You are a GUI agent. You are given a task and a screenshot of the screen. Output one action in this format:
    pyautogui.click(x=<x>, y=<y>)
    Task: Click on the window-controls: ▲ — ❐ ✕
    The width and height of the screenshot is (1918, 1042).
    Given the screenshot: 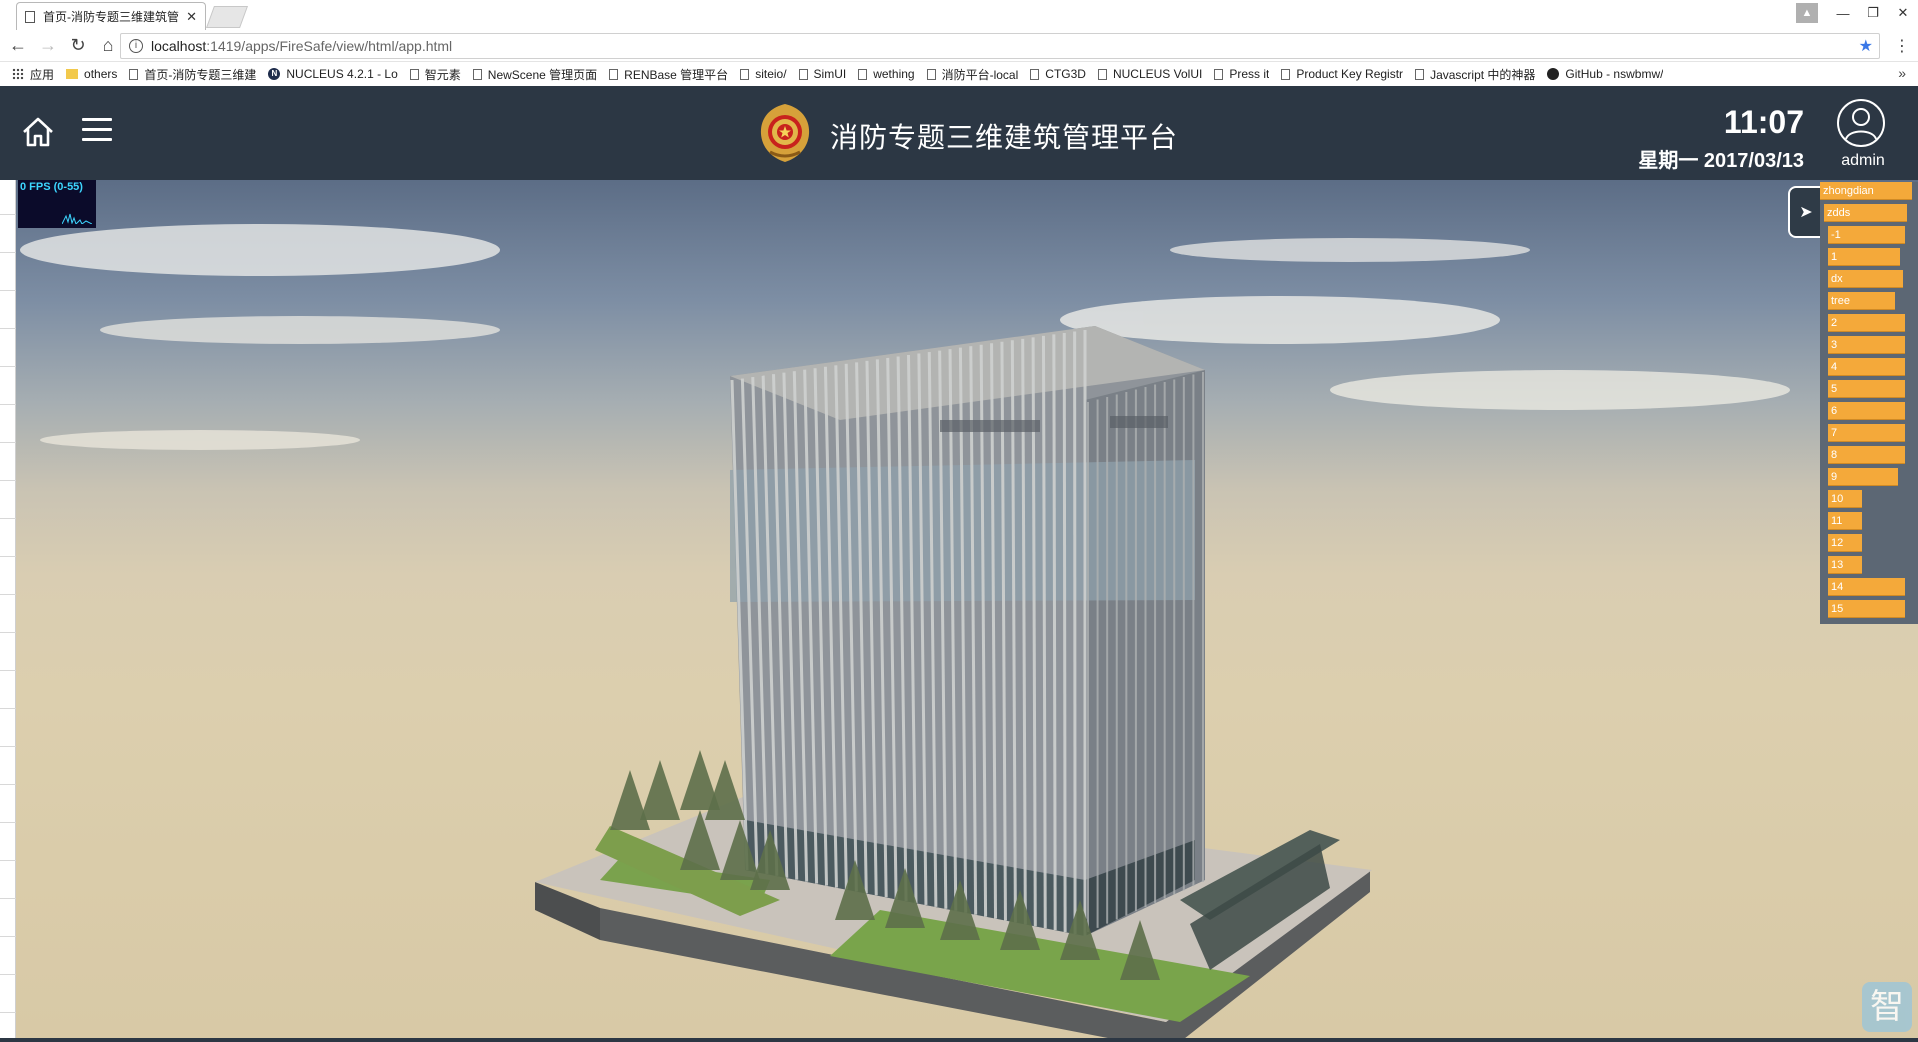 What is the action you would take?
    pyautogui.click(x=1857, y=13)
    